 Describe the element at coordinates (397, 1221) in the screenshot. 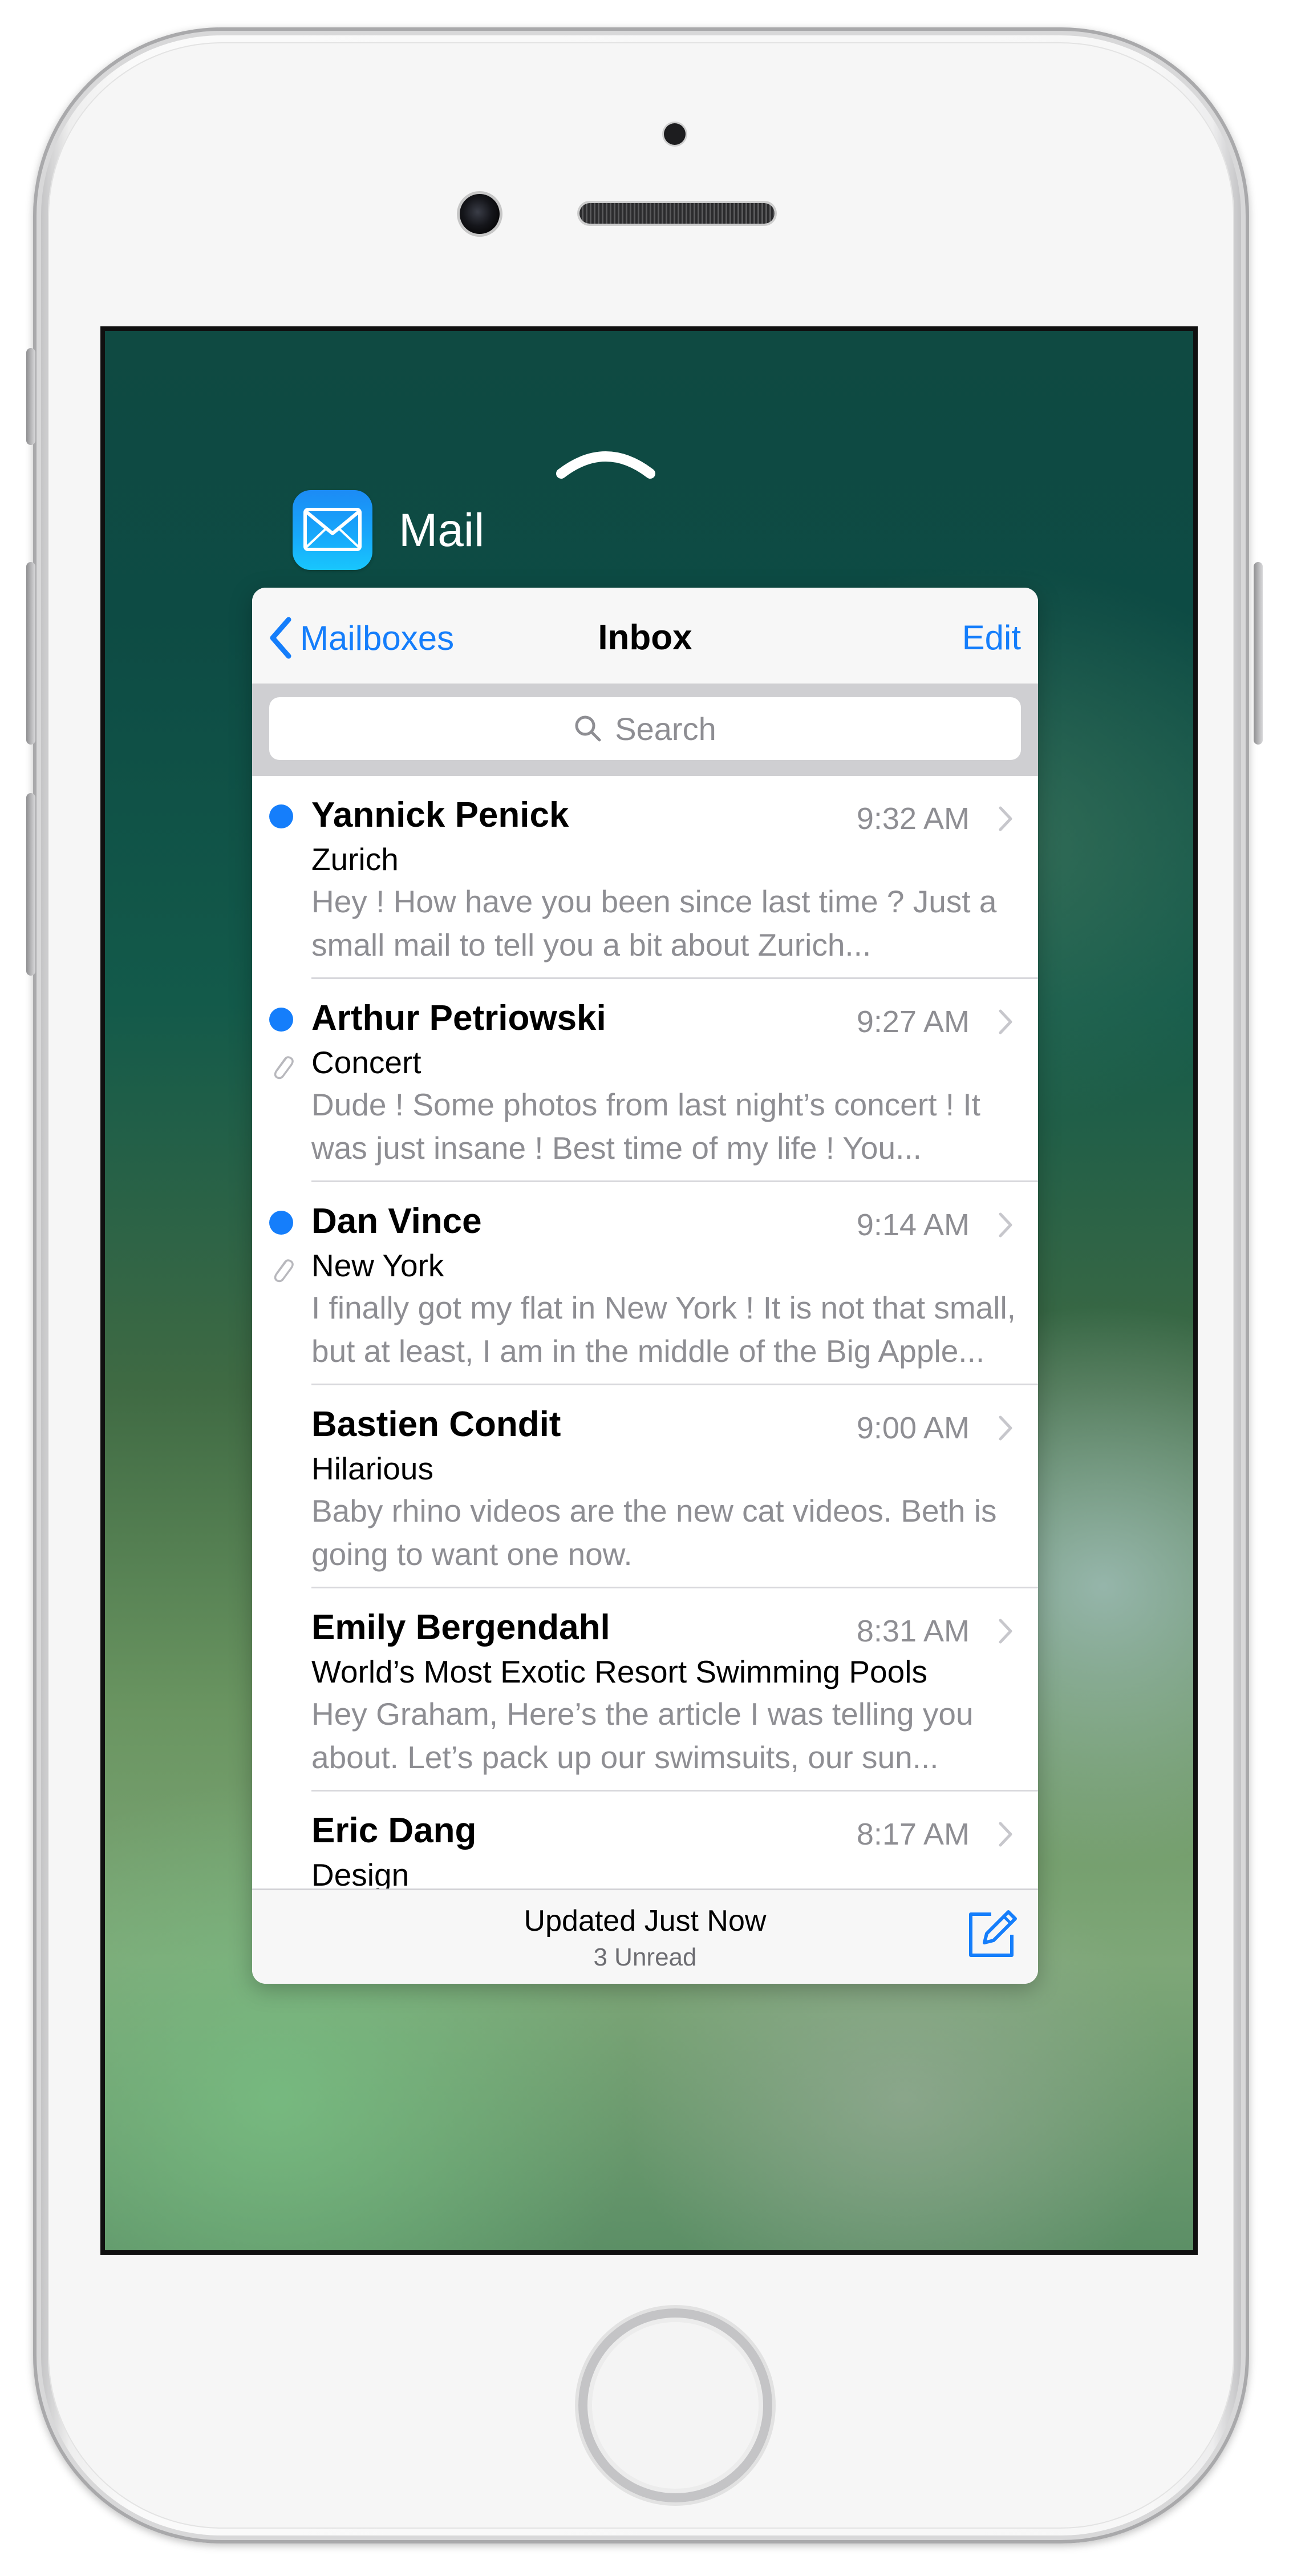

I see `message-sender: Dan Vince` at that location.